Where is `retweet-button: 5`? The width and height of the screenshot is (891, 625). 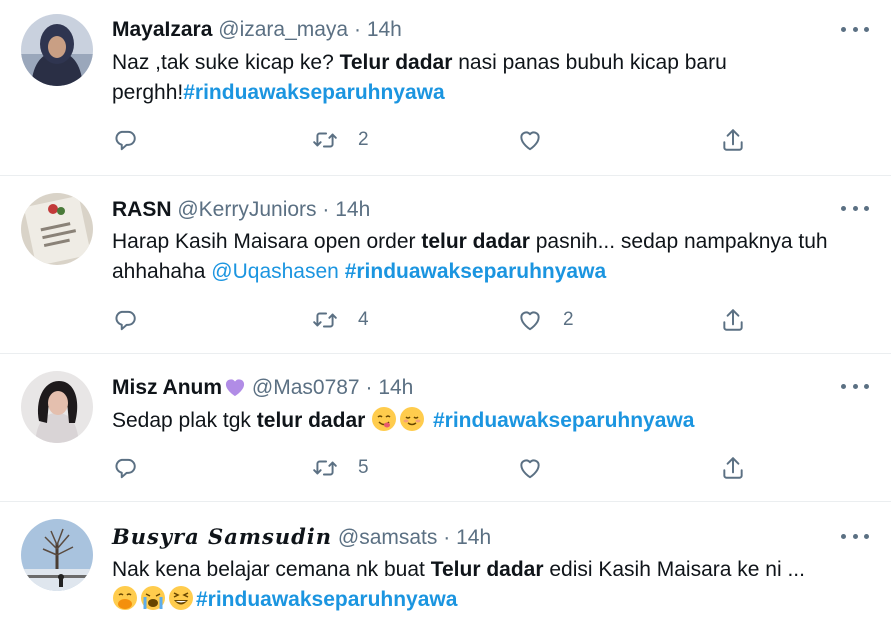 retweet-button: 5 is located at coordinates (340, 468).